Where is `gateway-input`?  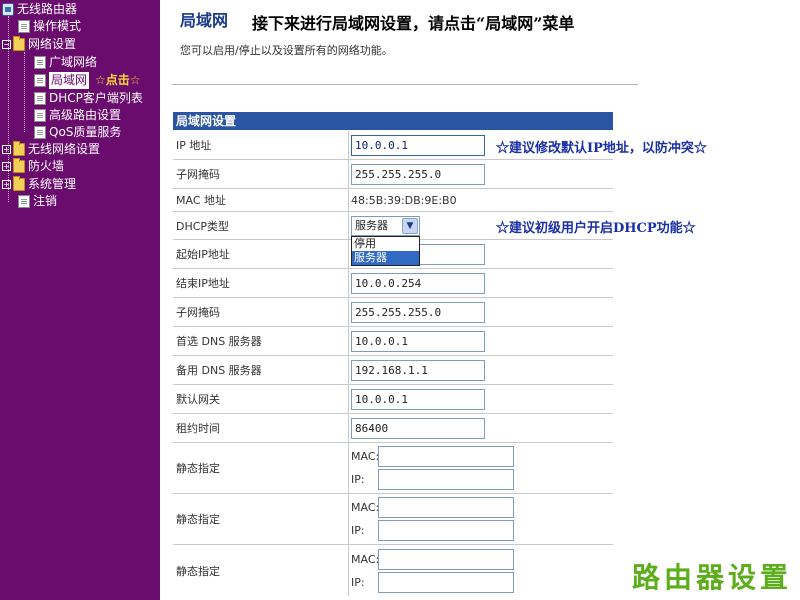 gateway-input is located at coordinates (418, 399).